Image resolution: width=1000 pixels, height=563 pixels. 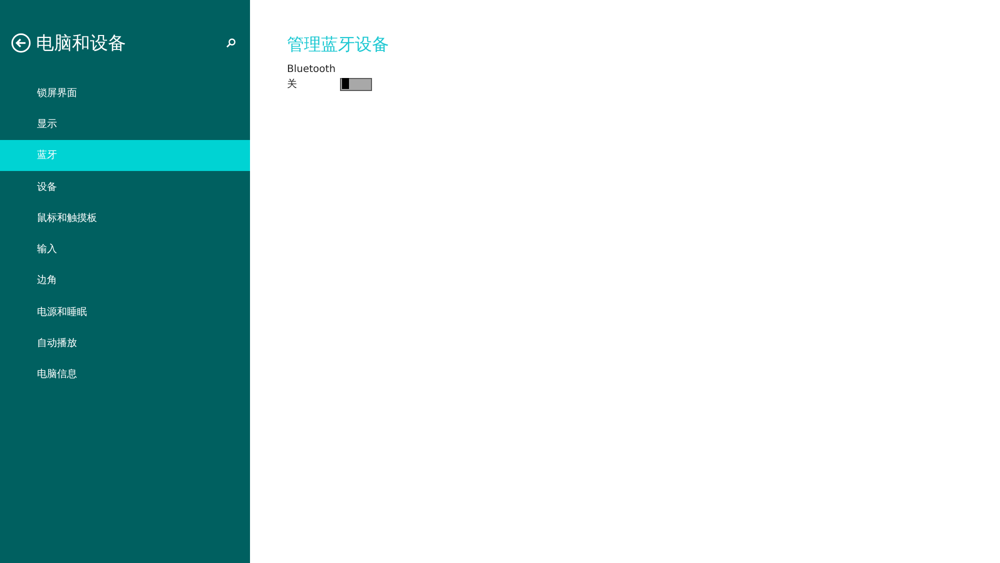 What do you see at coordinates (125, 374) in the screenshot?
I see `sidebar-item: 电脑信息` at bounding box center [125, 374].